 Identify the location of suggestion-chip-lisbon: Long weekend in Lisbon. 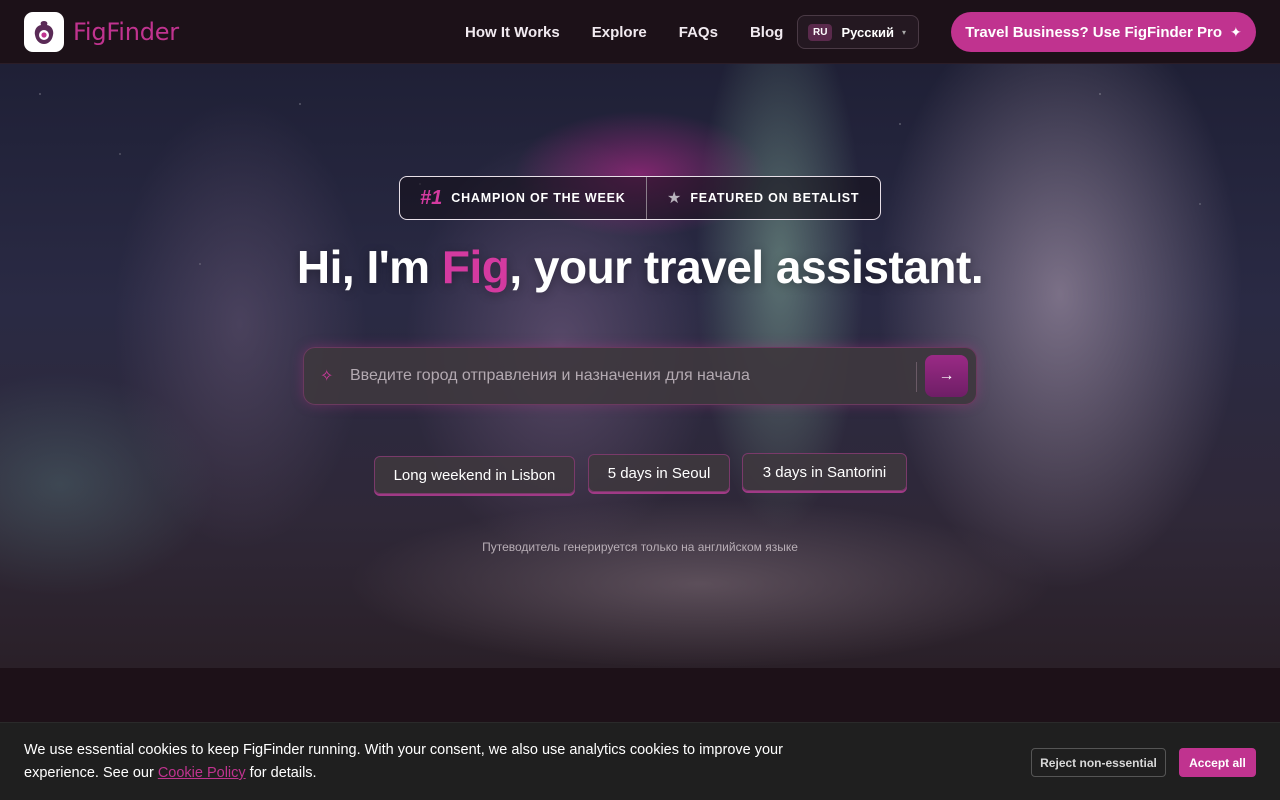
(474, 475).